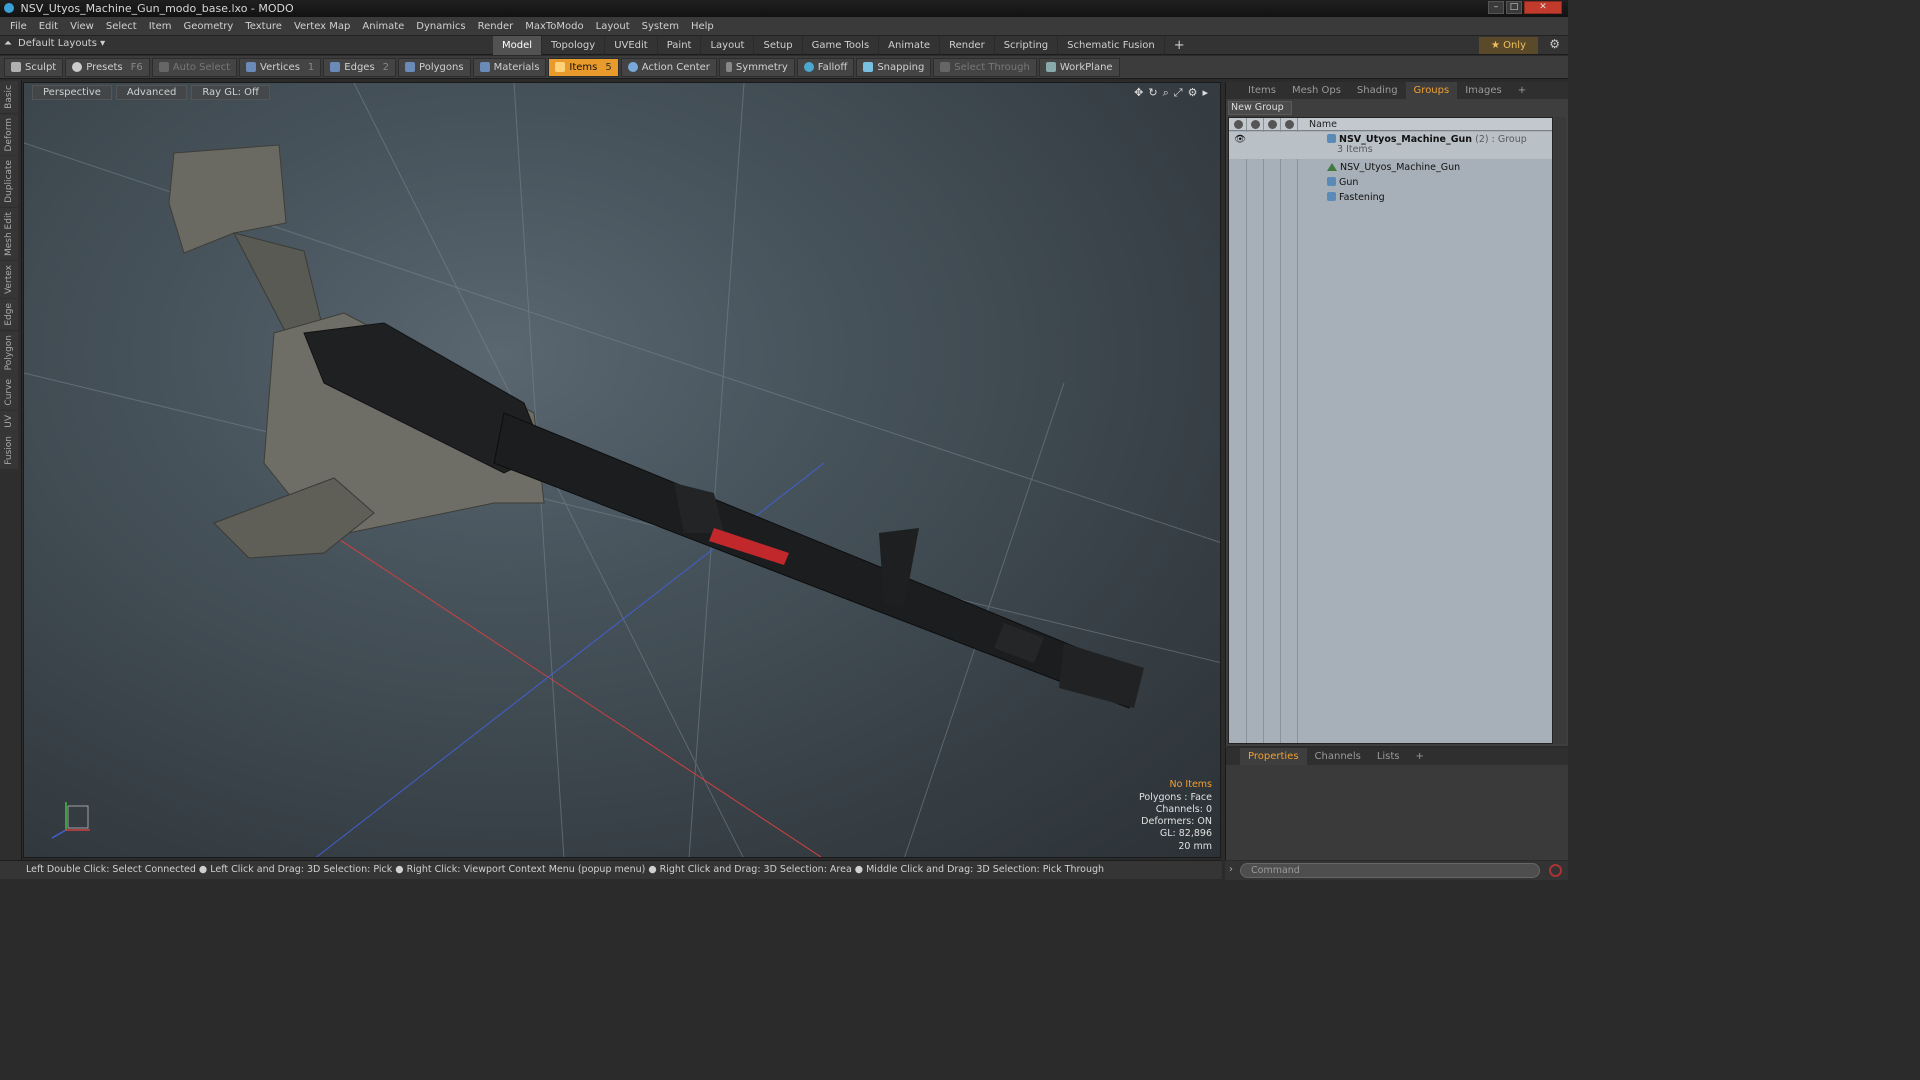 The height and width of the screenshot is (1080, 1920). I want to click on add-properties-tab-icon: +, so click(1420, 756).